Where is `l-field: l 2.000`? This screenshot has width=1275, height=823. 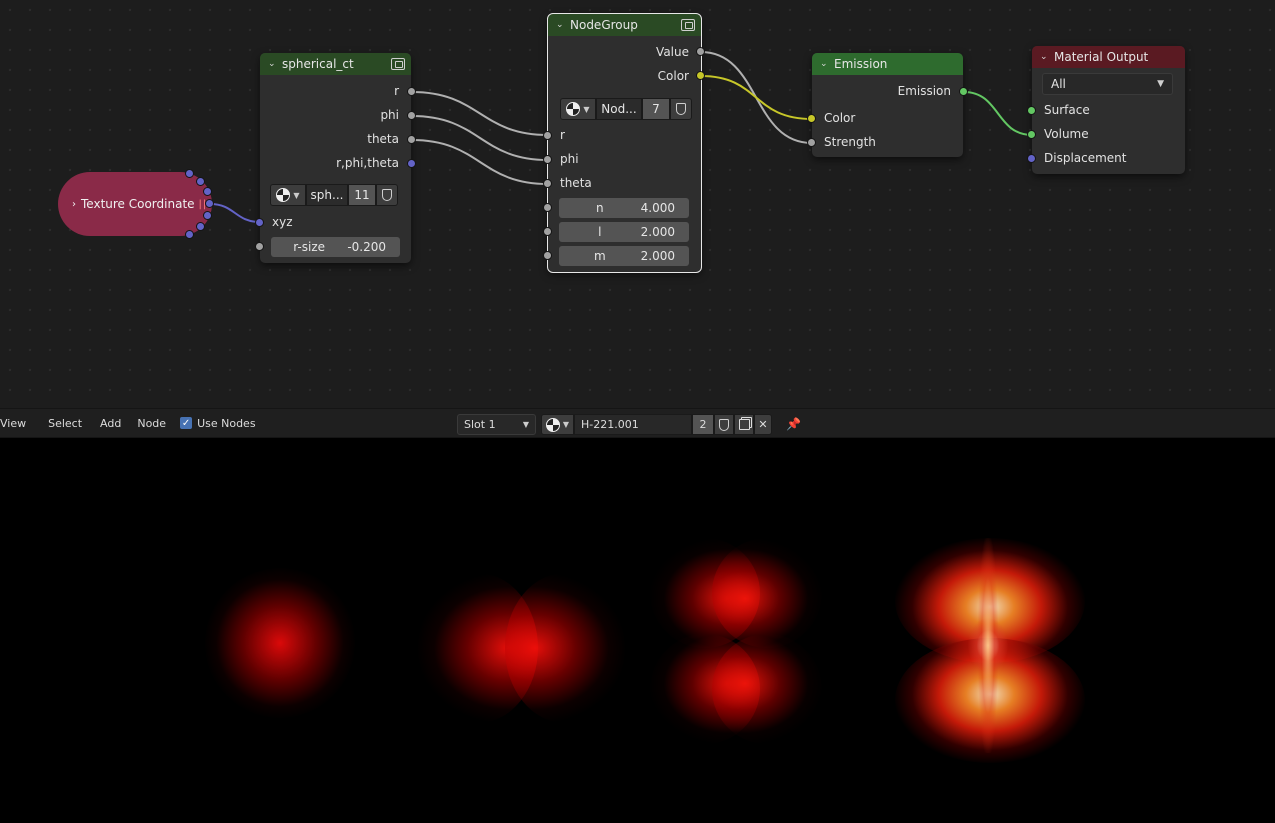 l-field: l 2.000 is located at coordinates (624, 232).